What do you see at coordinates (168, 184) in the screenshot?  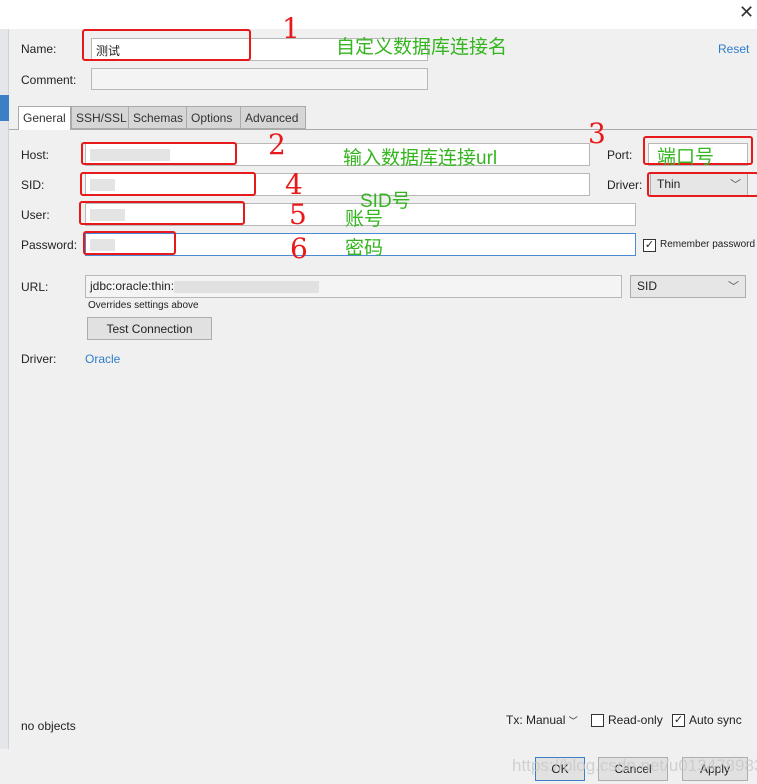 I see `annotation-box-sid` at bounding box center [168, 184].